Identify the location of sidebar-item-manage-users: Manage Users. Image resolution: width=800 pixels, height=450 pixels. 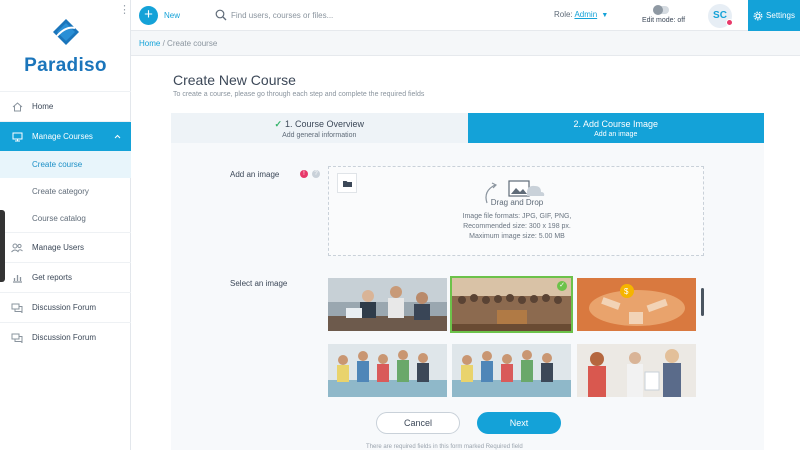
(65, 247).